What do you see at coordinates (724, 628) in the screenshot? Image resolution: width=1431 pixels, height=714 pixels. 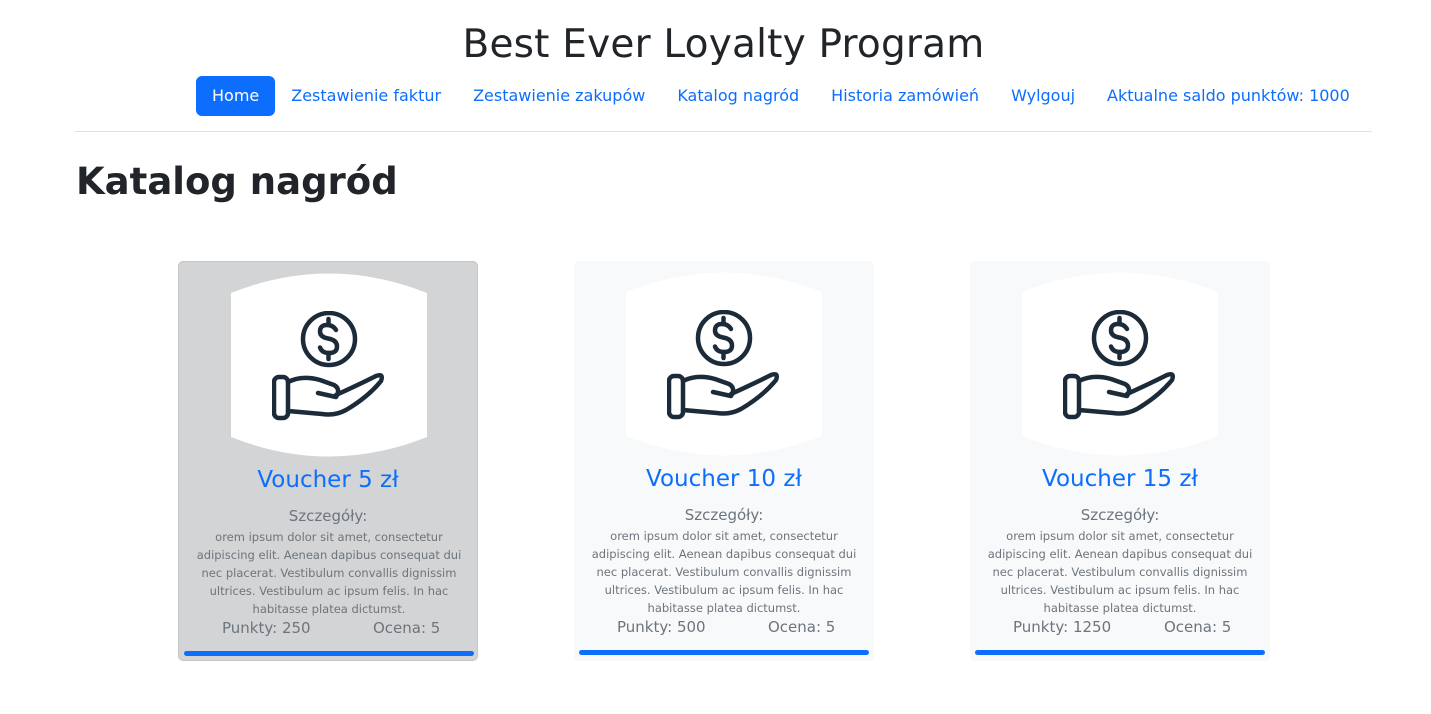 I see `reward-meta: Punkty: 500 Ocena: 5` at bounding box center [724, 628].